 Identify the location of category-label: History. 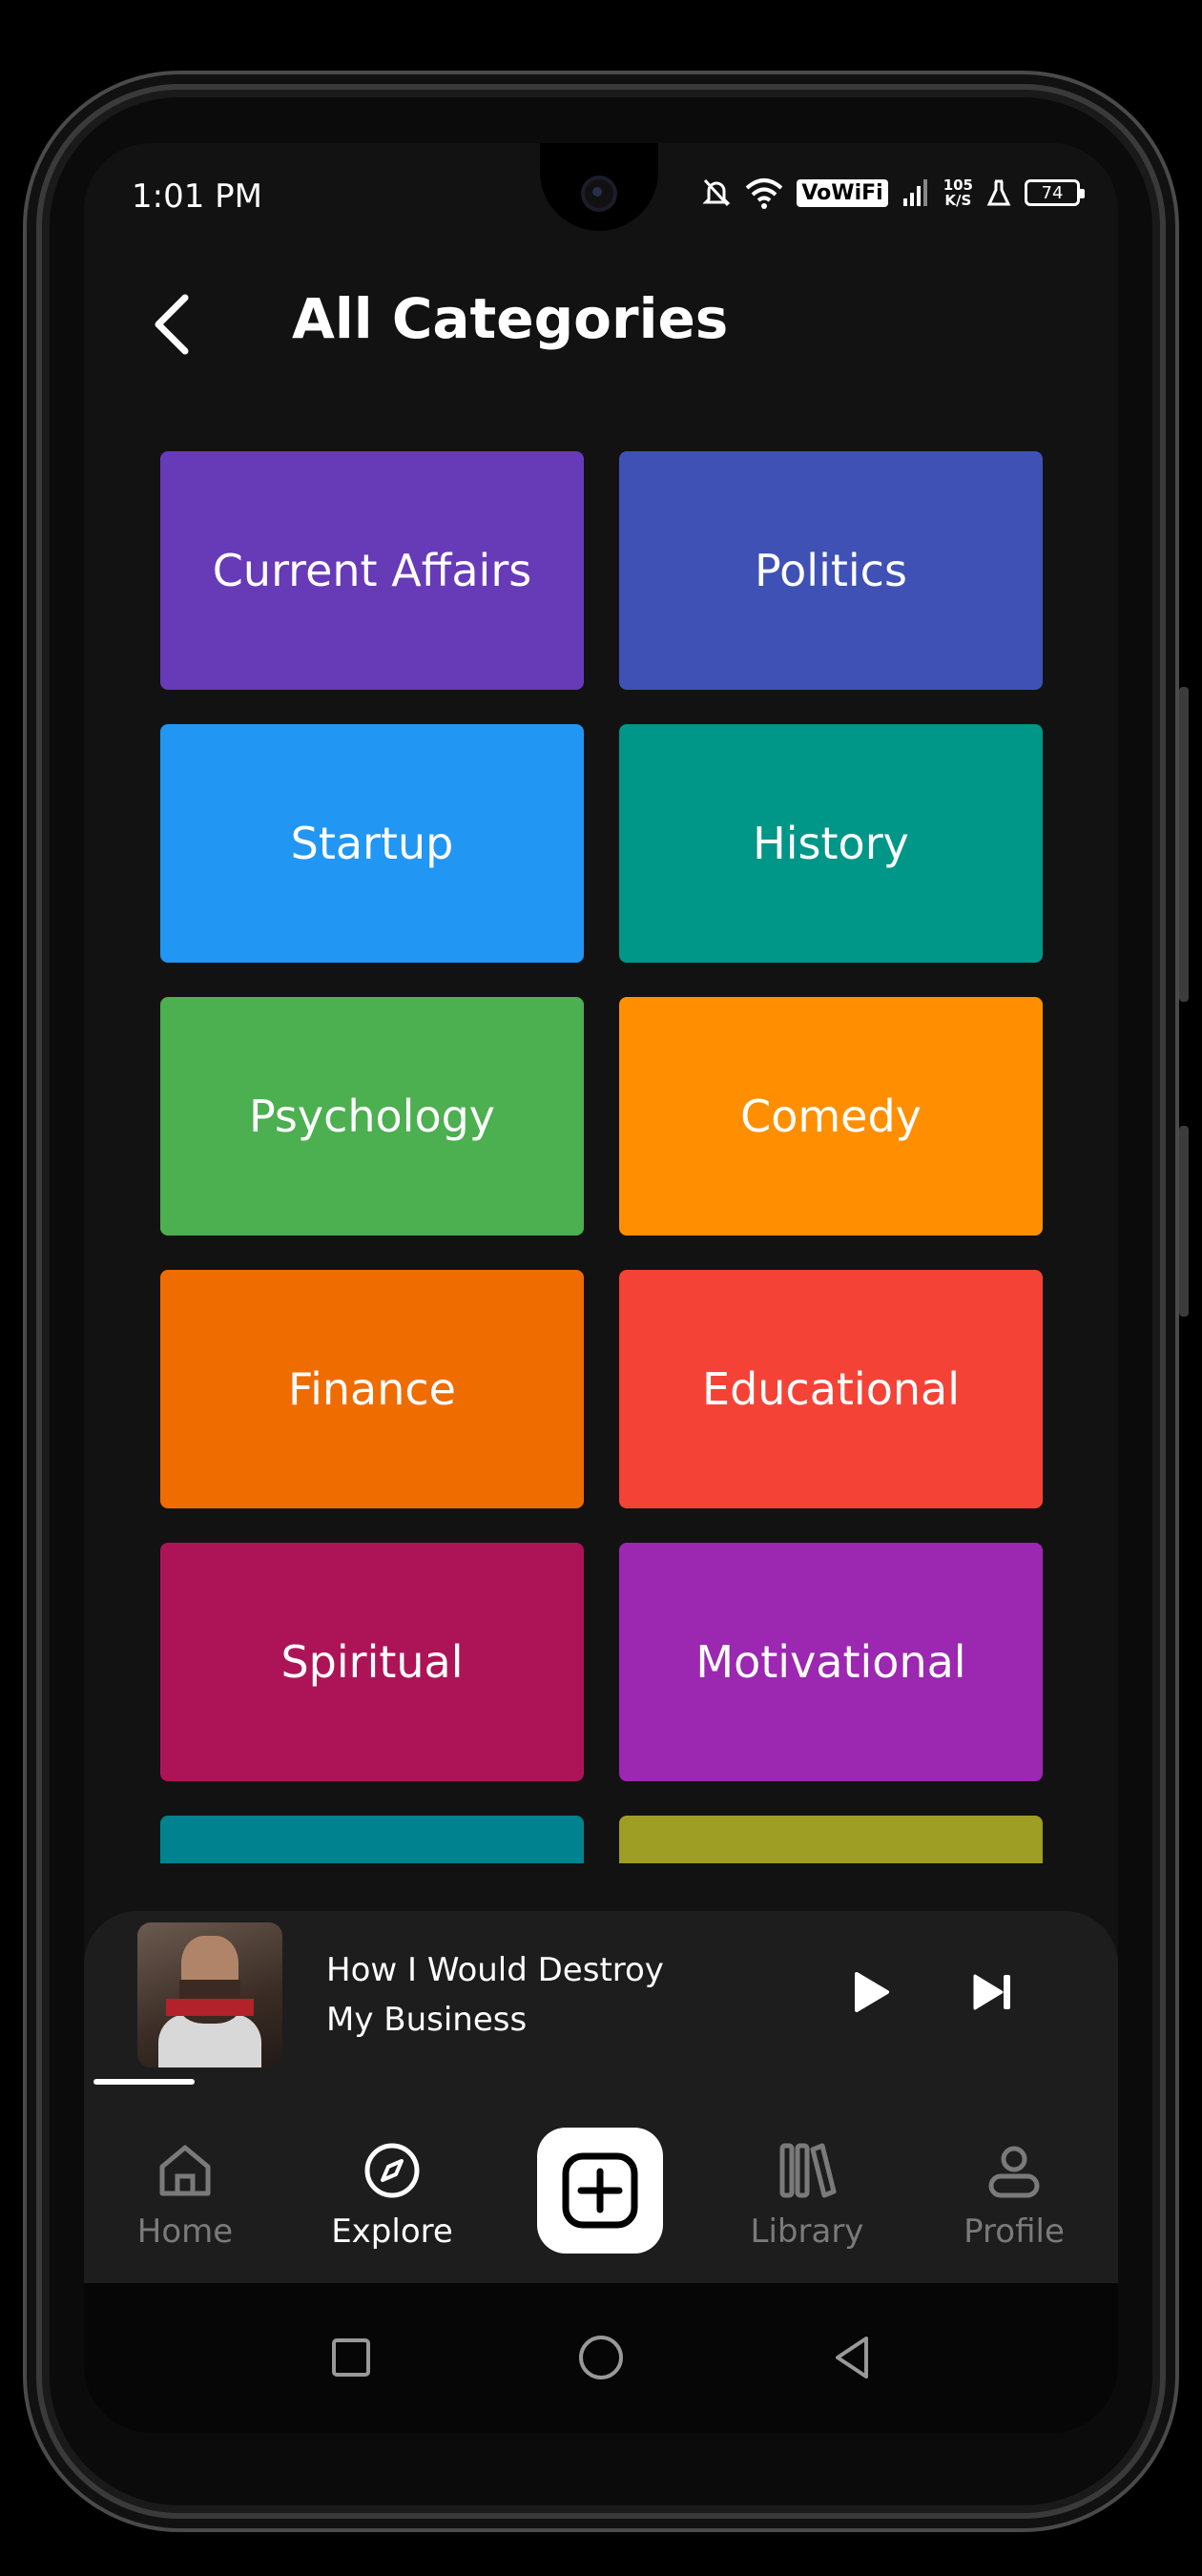
(831, 843).